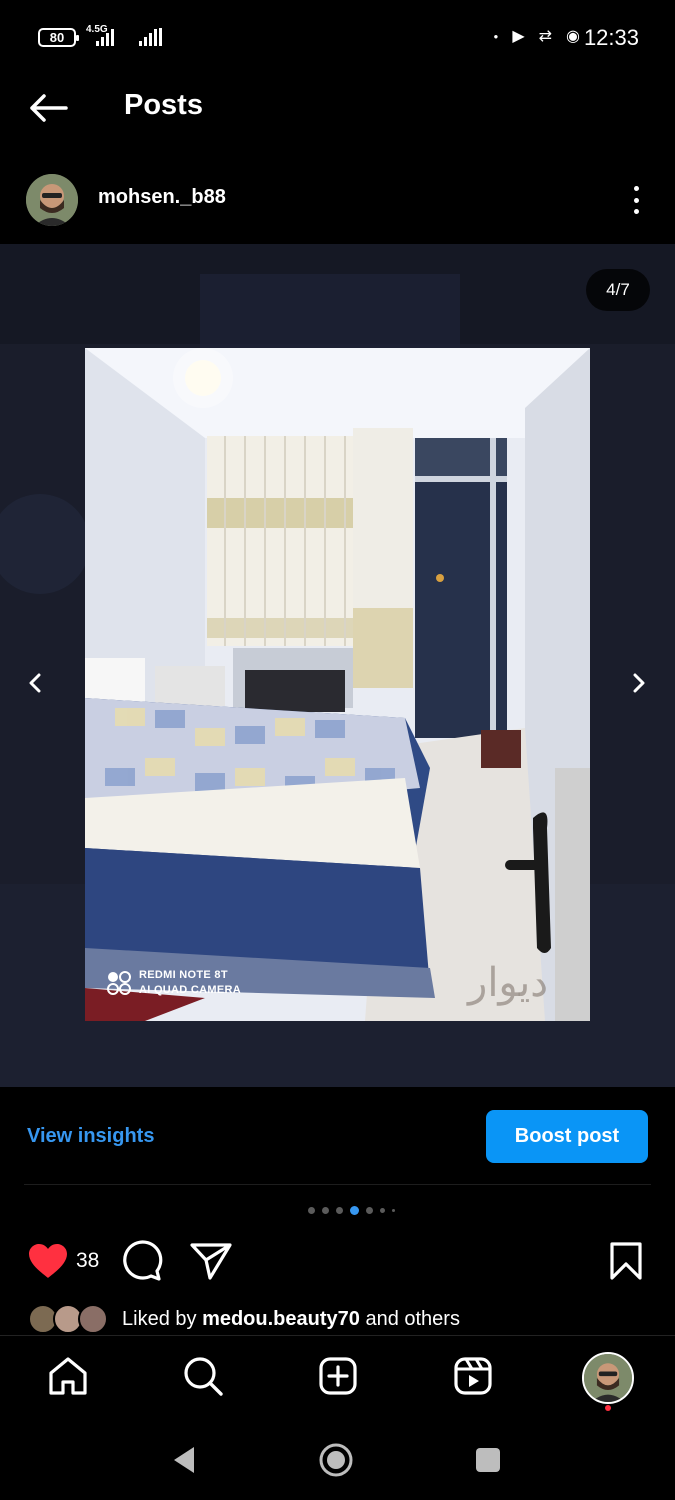 The height and width of the screenshot is (1500, 675). I want to click on back-button, so click(48, 108).